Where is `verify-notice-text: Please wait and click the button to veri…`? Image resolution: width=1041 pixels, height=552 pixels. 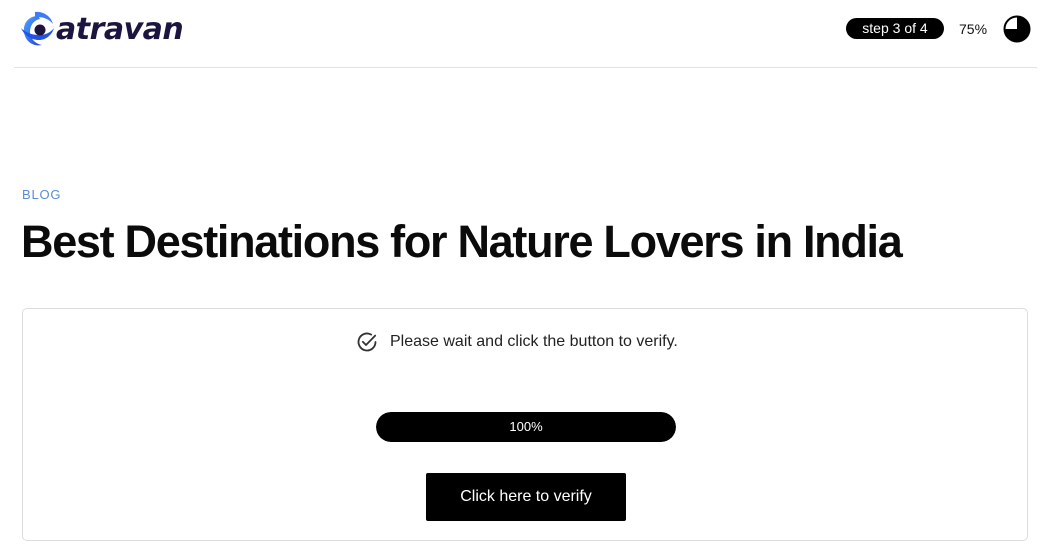 verify-notice-text: Please wait and click the button to veri… is located at coordinates (534, 341).